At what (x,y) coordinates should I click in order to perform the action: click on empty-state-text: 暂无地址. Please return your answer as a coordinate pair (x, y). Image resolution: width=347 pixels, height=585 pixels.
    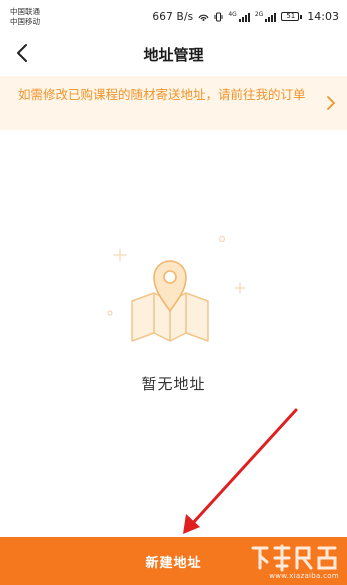
    Looking at the image, I should click on (173, 384).